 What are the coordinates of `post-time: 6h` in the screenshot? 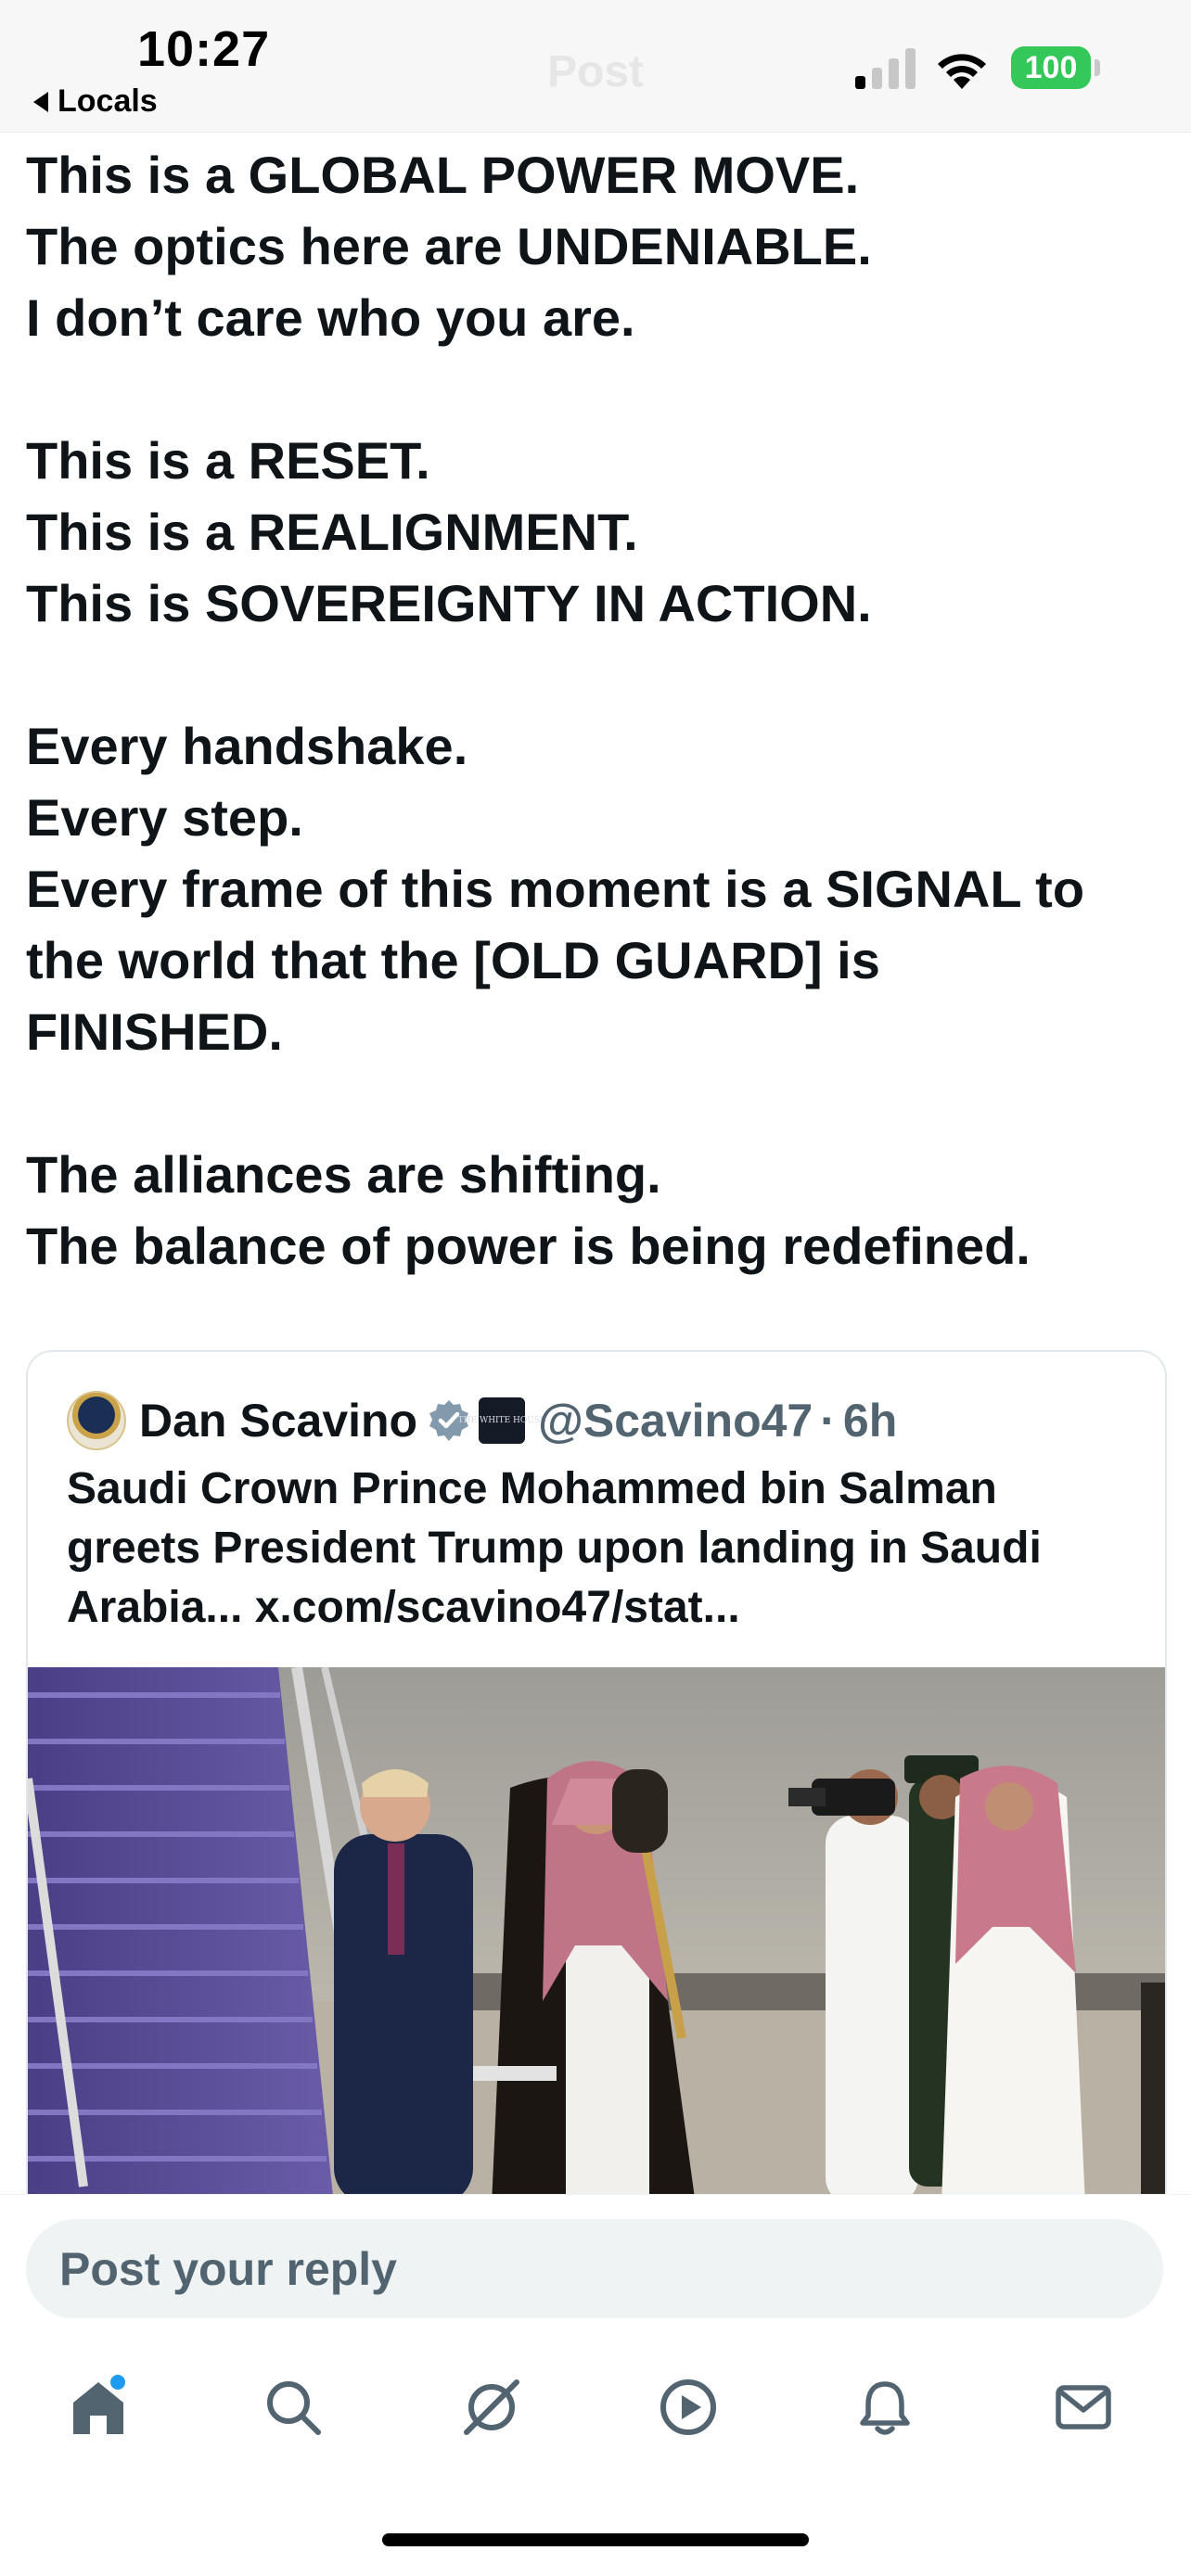 It's located at (870, 1421).